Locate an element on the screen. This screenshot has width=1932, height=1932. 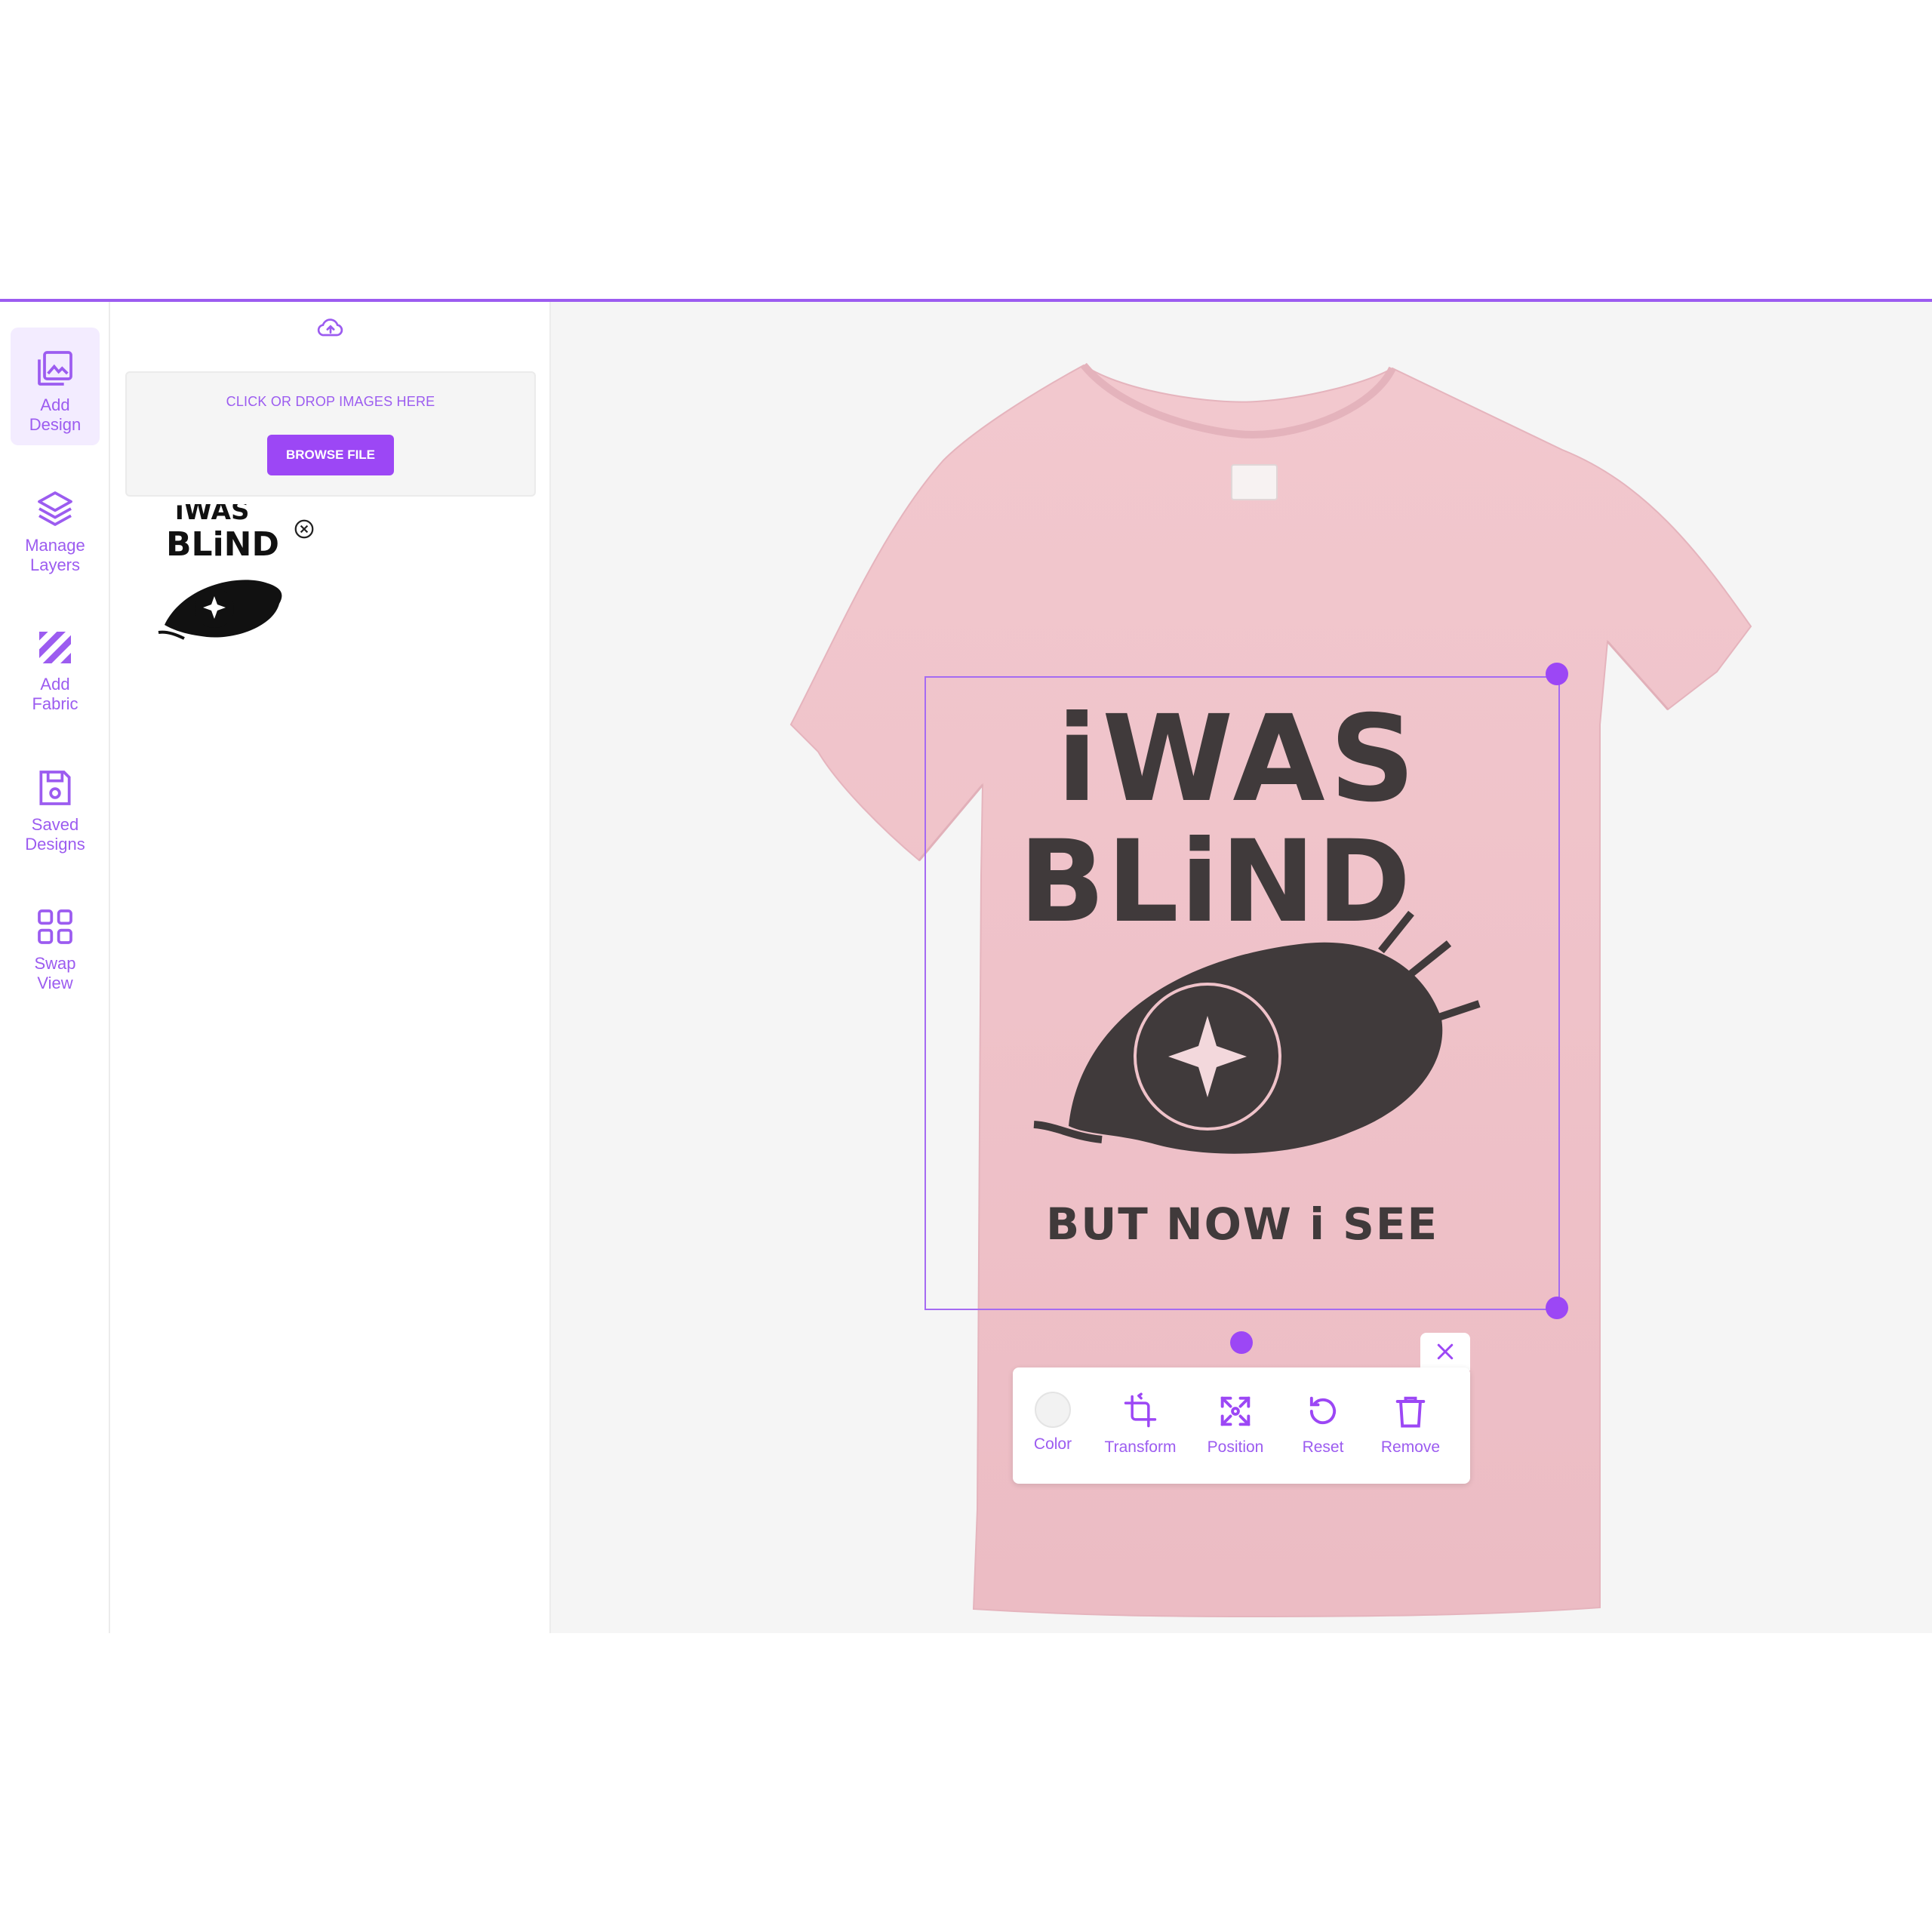
tool-label: Position is located at coordinates (1235, 1447).